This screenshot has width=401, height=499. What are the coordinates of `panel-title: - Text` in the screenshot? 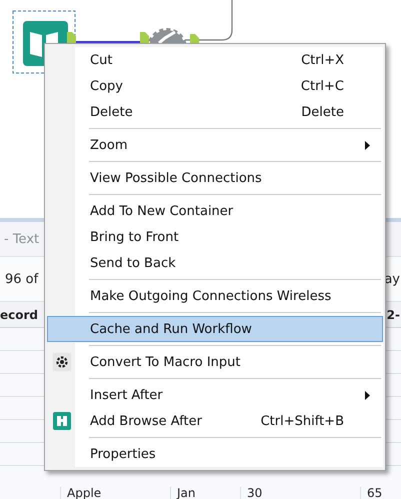 It's located at (22, 239).